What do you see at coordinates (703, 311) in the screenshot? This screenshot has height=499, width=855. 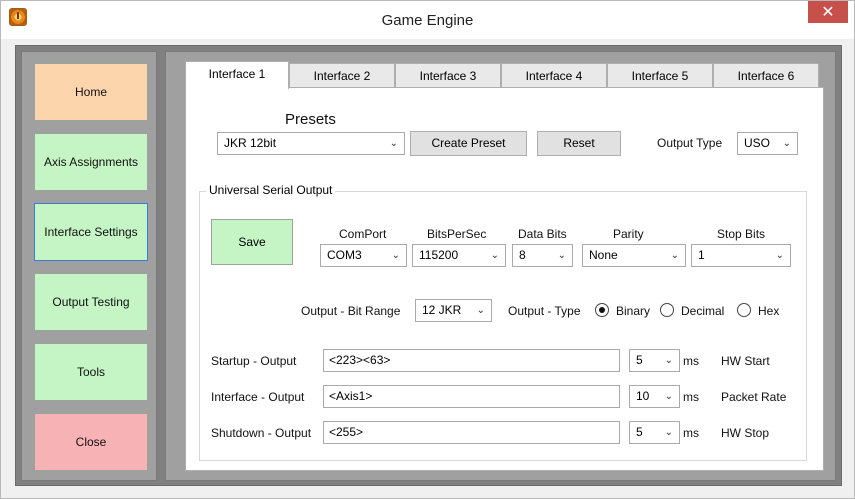 I see `radio-decimal-label: Decimal` at bounding box center [703, 311].